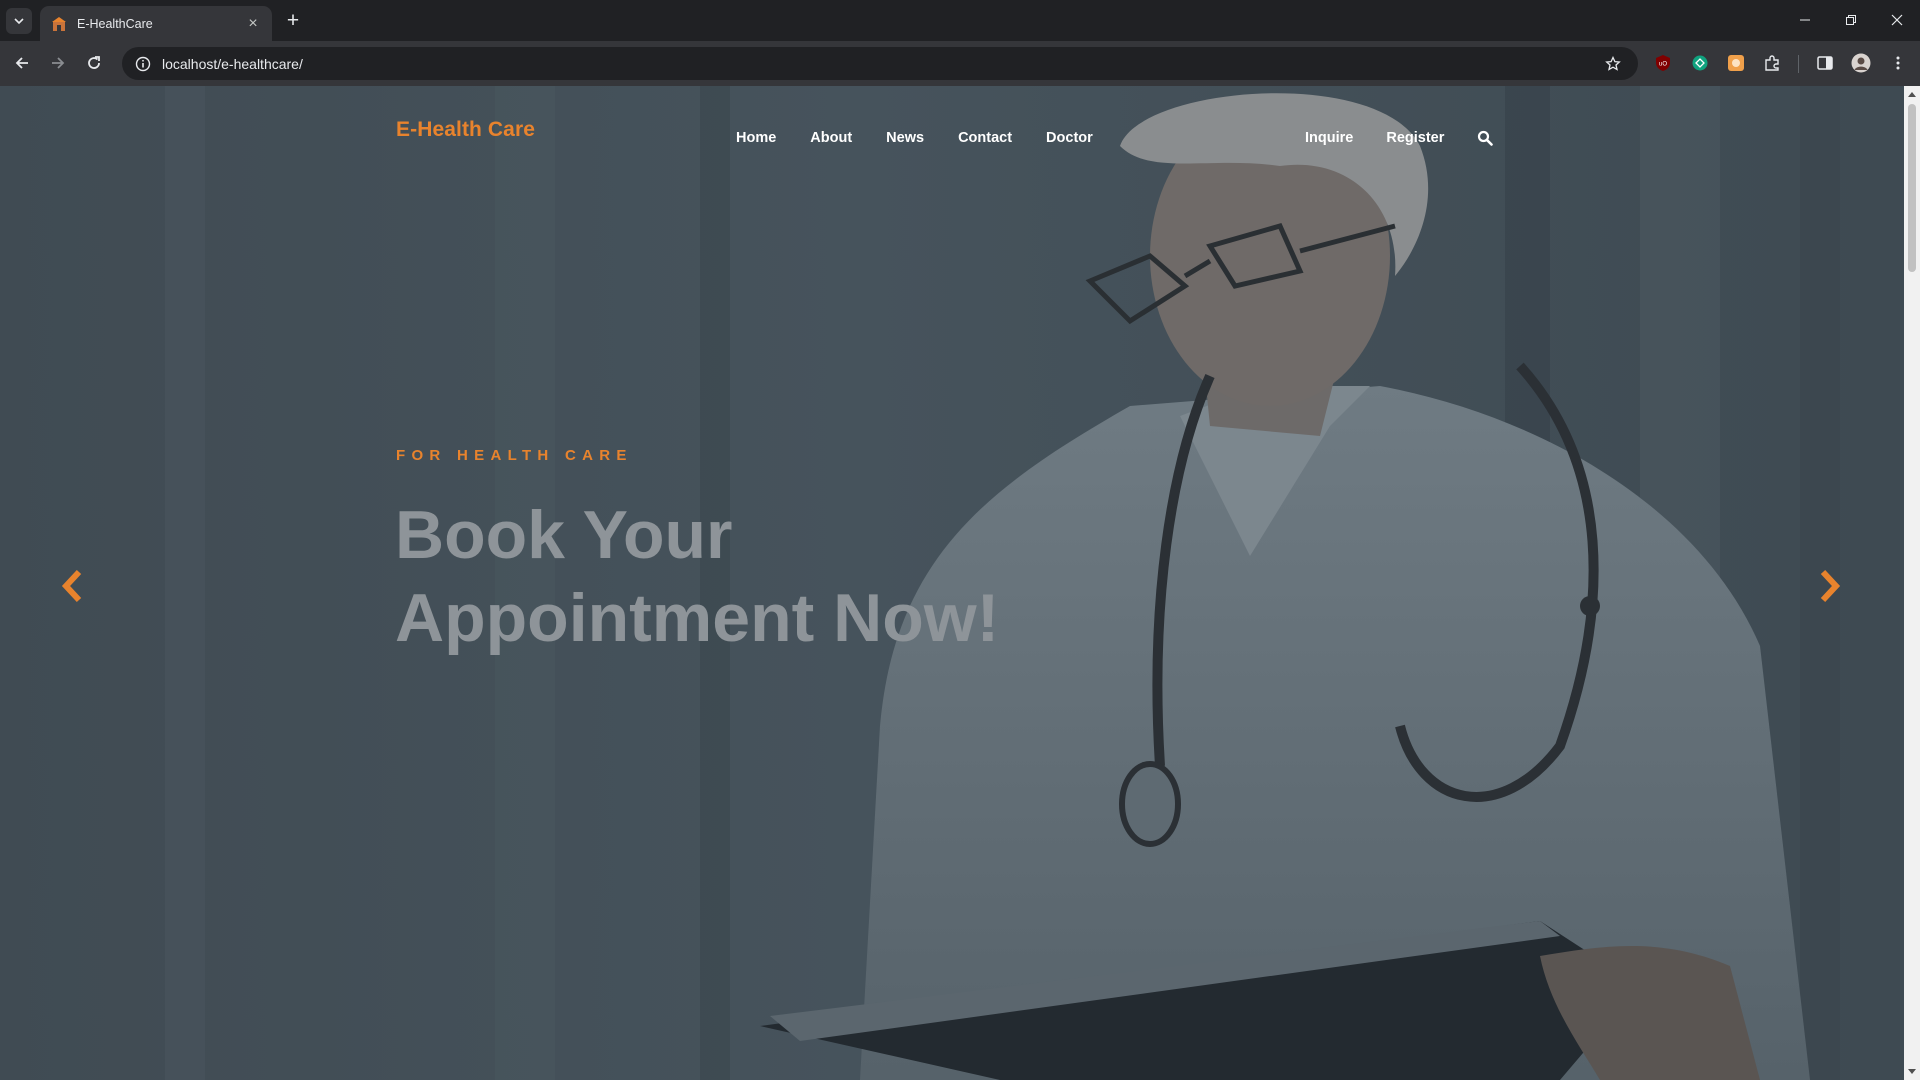 Image resolution: width=1920 pixels, height=1080 pixels. I want to click on back-button, so click(22, 63).